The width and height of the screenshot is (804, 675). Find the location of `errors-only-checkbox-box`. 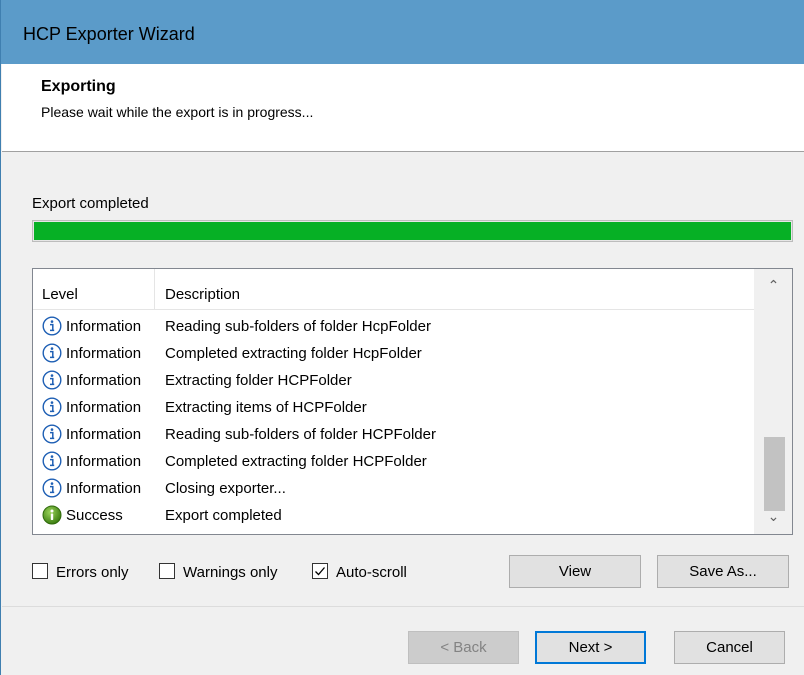

errors-only-checkbox-box is located at coordinates (40, 571).